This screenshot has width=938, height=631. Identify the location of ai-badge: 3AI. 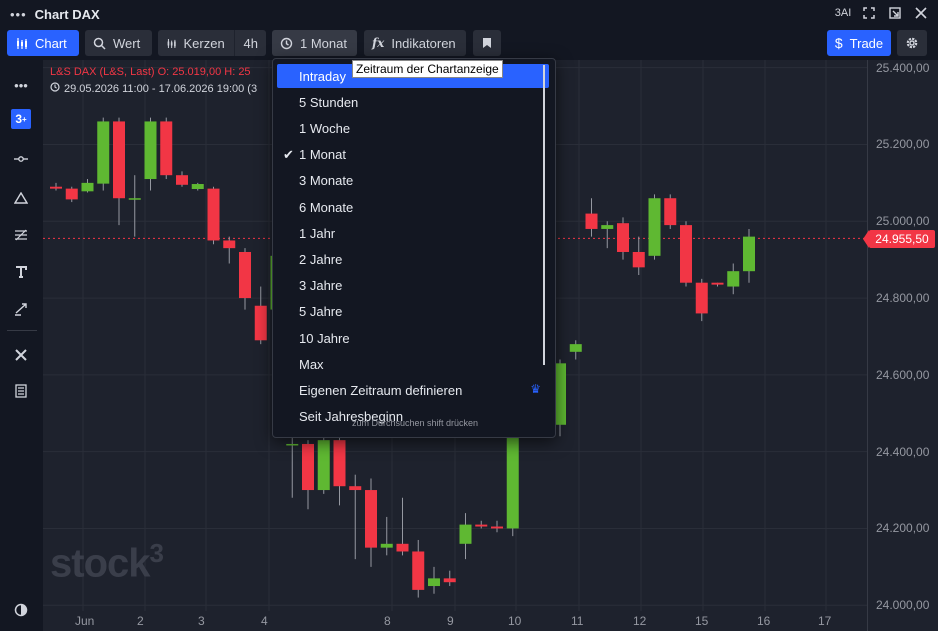
(843, 13).